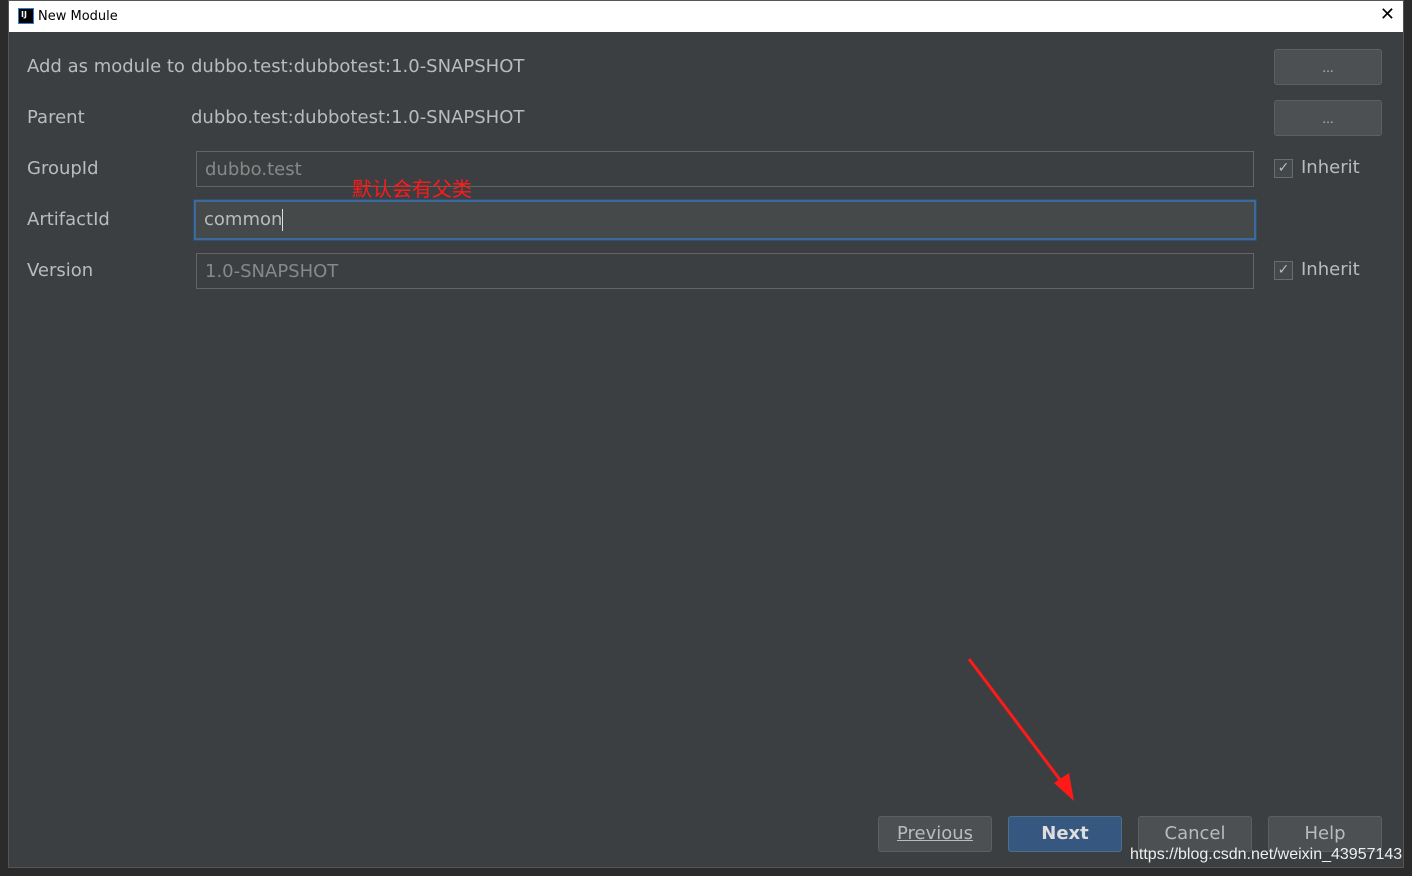  Describe the element at coordinates (1387, 14) in the screenshot. I see `close-icon: ✕` at that location.